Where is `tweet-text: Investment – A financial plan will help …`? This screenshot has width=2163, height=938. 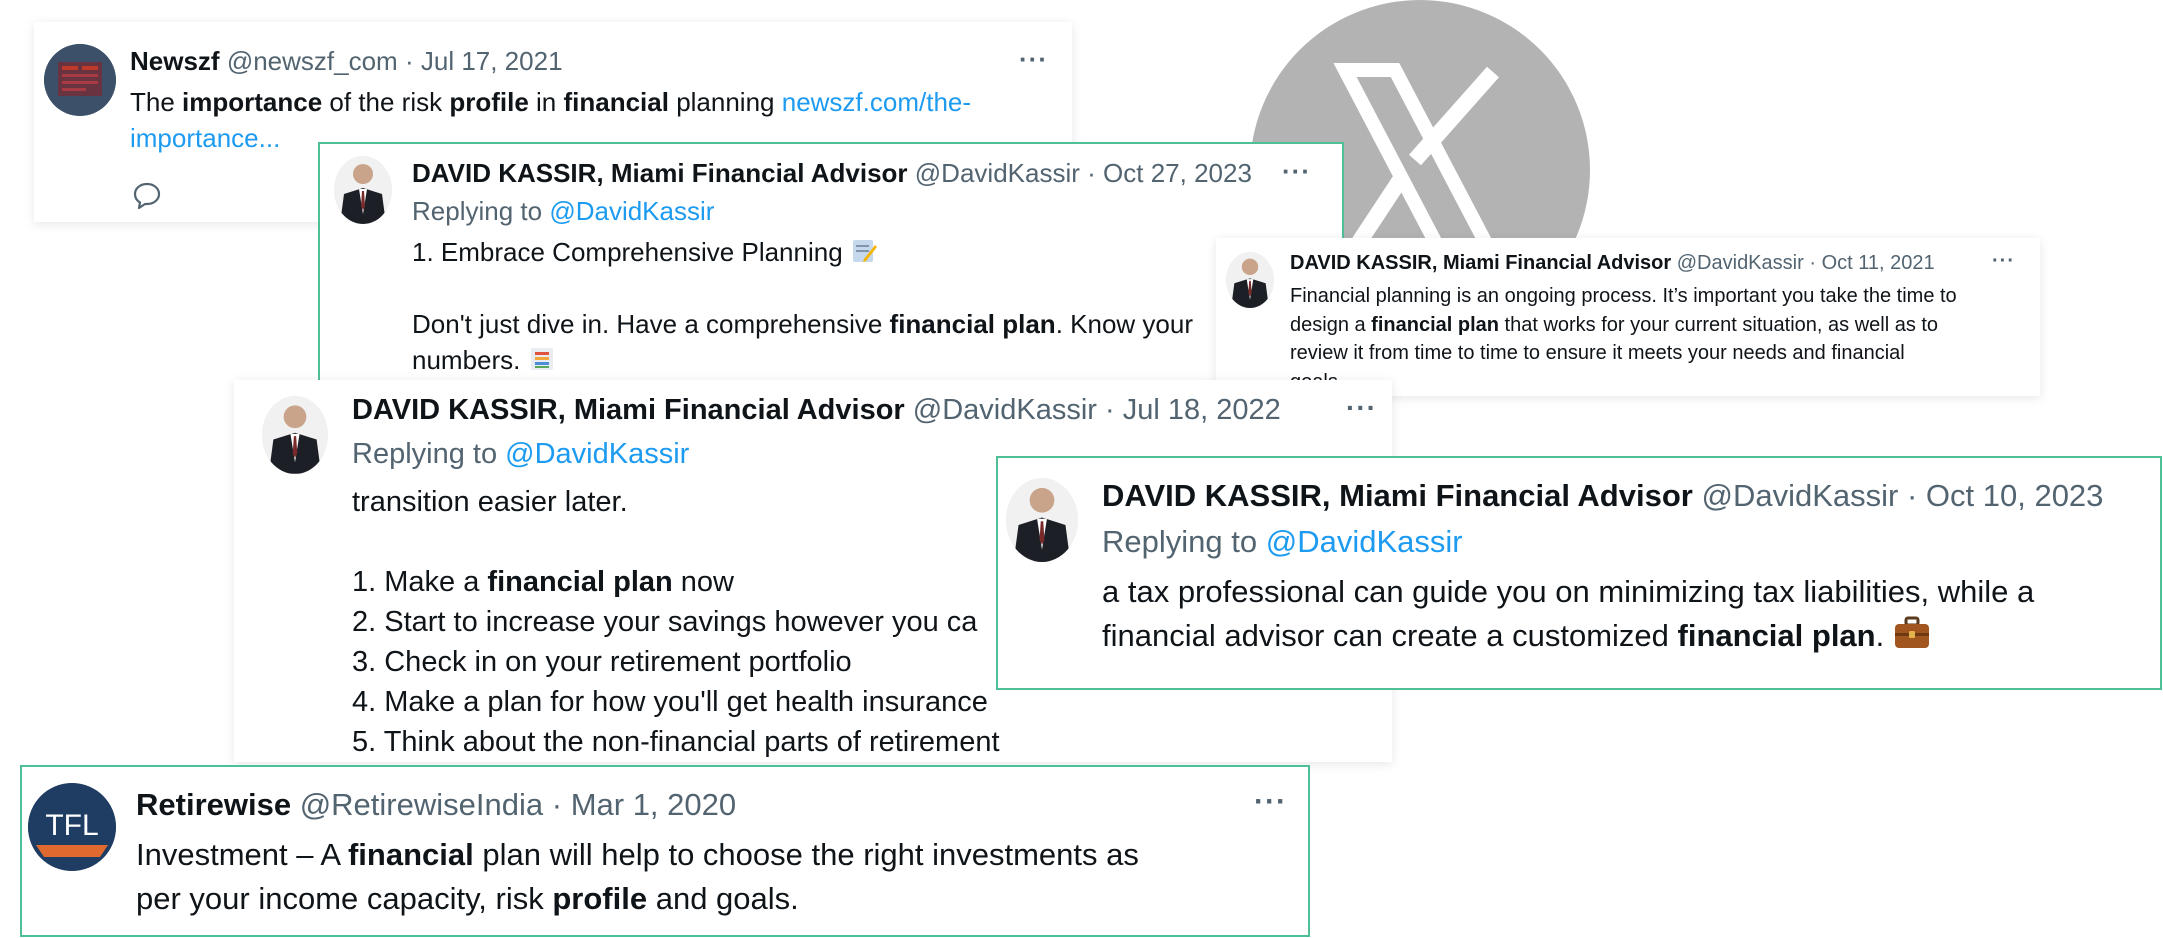 tweet-text: Investment – A financial plan will help … is located at coordinates (637, 876).